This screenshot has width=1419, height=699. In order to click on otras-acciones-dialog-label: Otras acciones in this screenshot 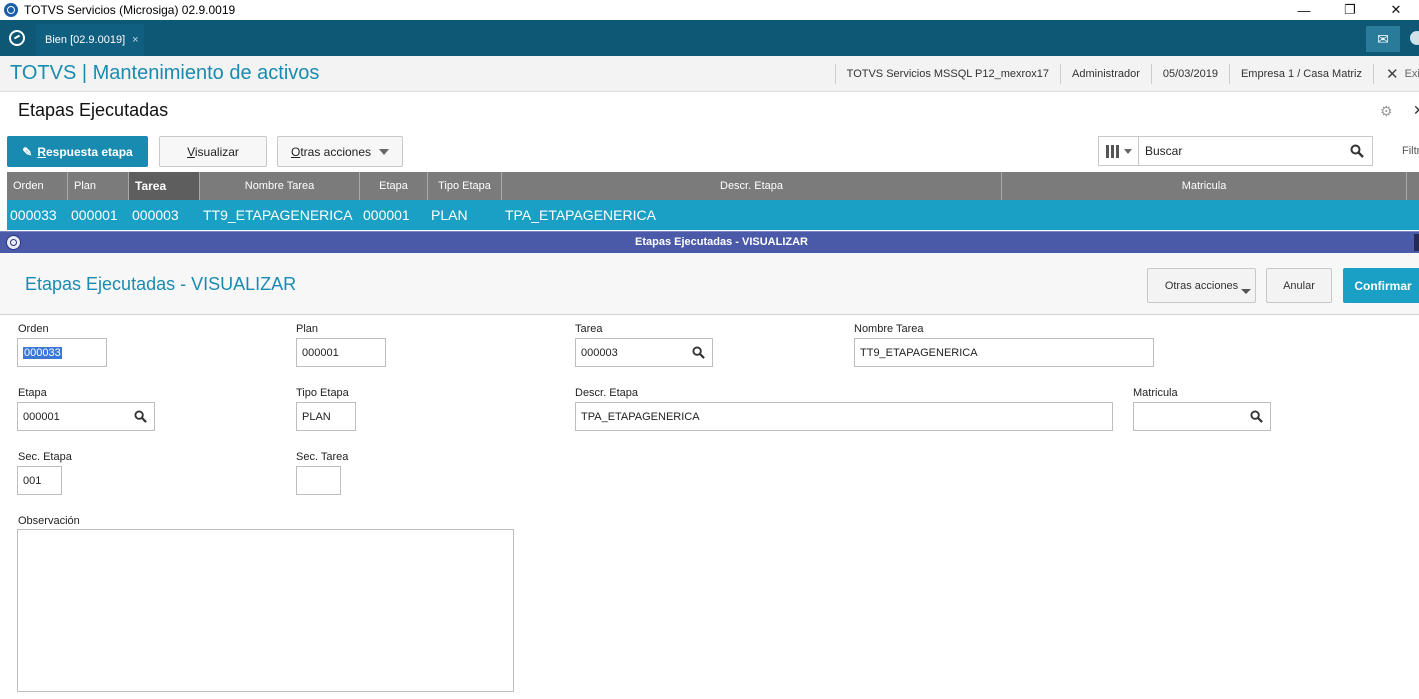, I will do `click(1201, 285)`.